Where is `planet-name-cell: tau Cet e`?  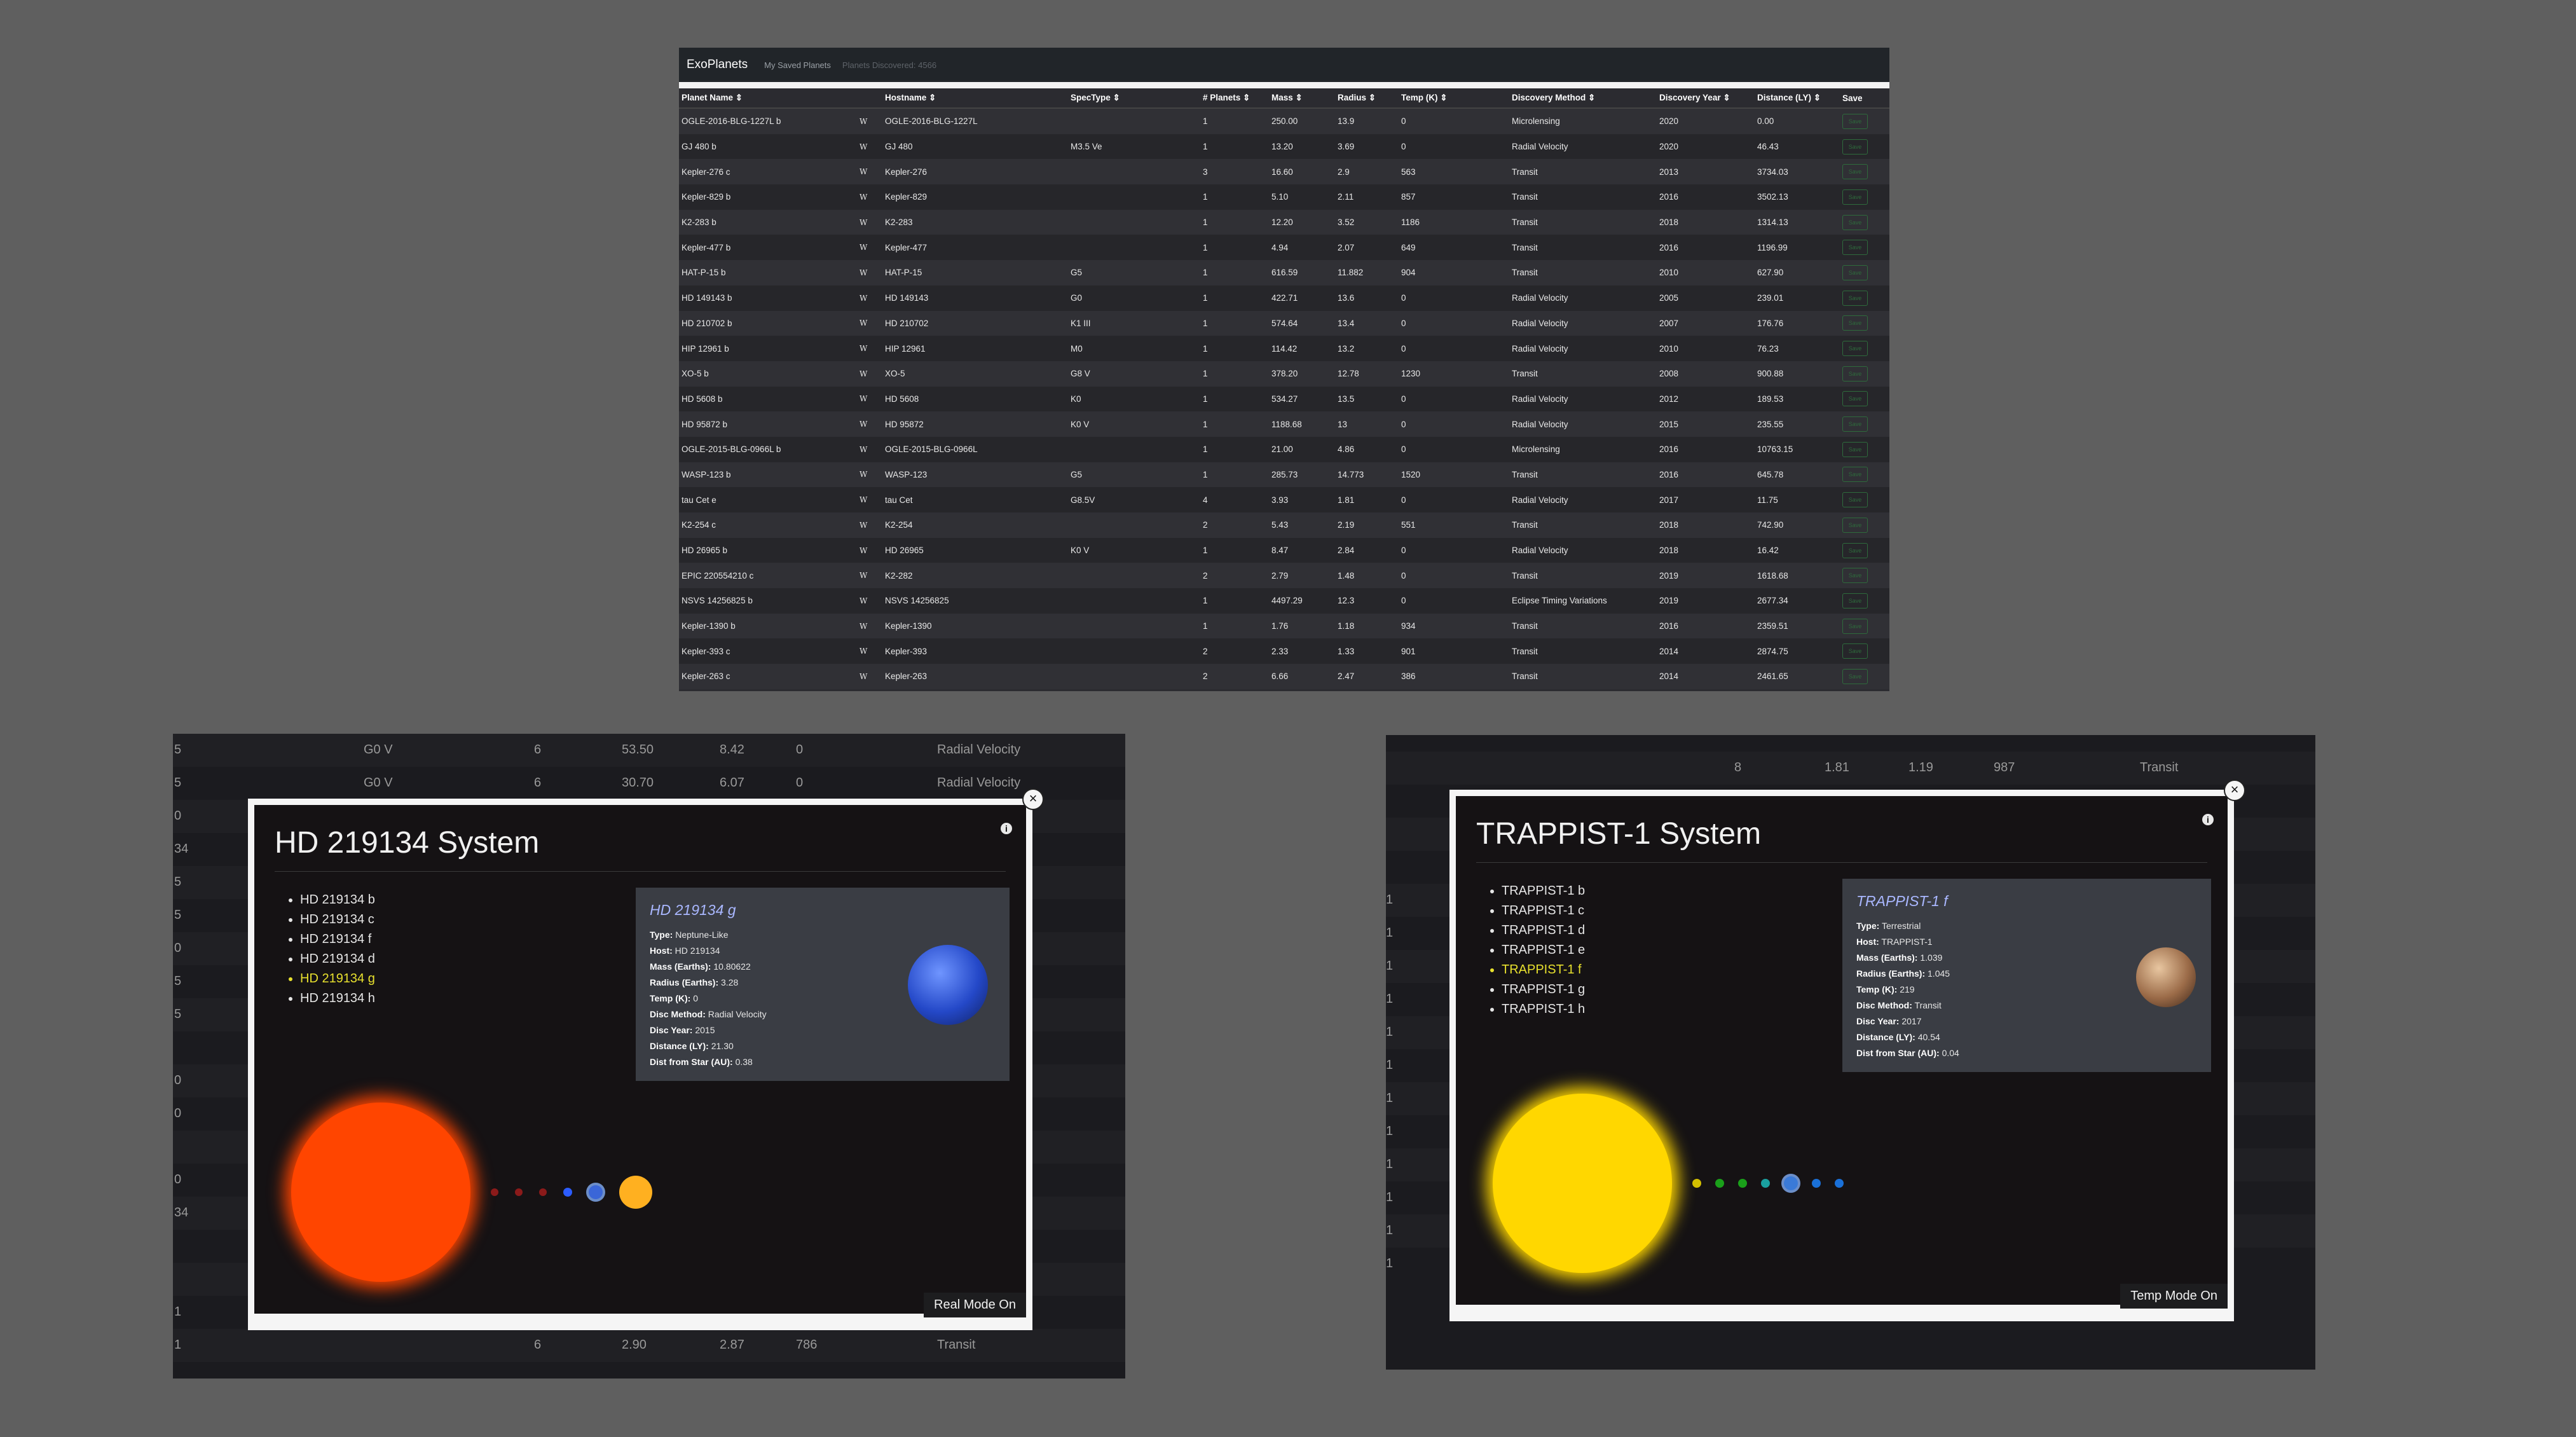 planet-name-cell: tau Cet e is located at coordinates (768, 499).